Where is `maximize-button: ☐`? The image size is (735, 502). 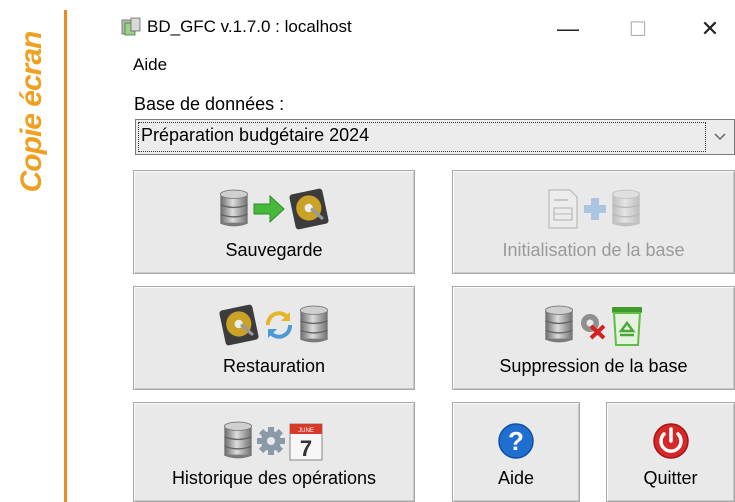 maximize-button: ☐ is located at coordinates (638, 29).